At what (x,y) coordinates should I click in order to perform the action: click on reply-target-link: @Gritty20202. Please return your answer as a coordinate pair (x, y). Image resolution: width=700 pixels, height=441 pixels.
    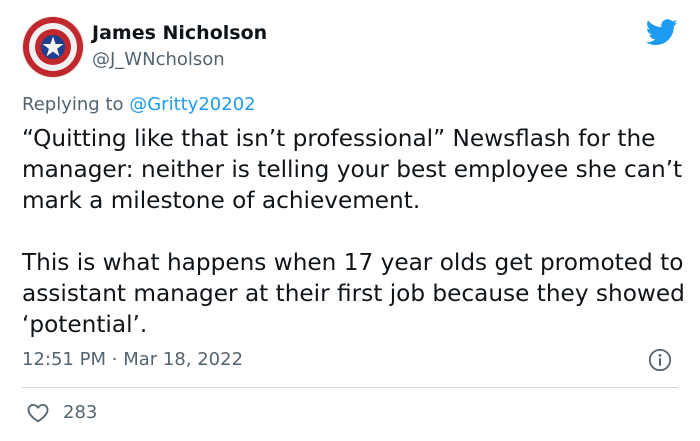
    Looking at the image, I should click on (192, 104).